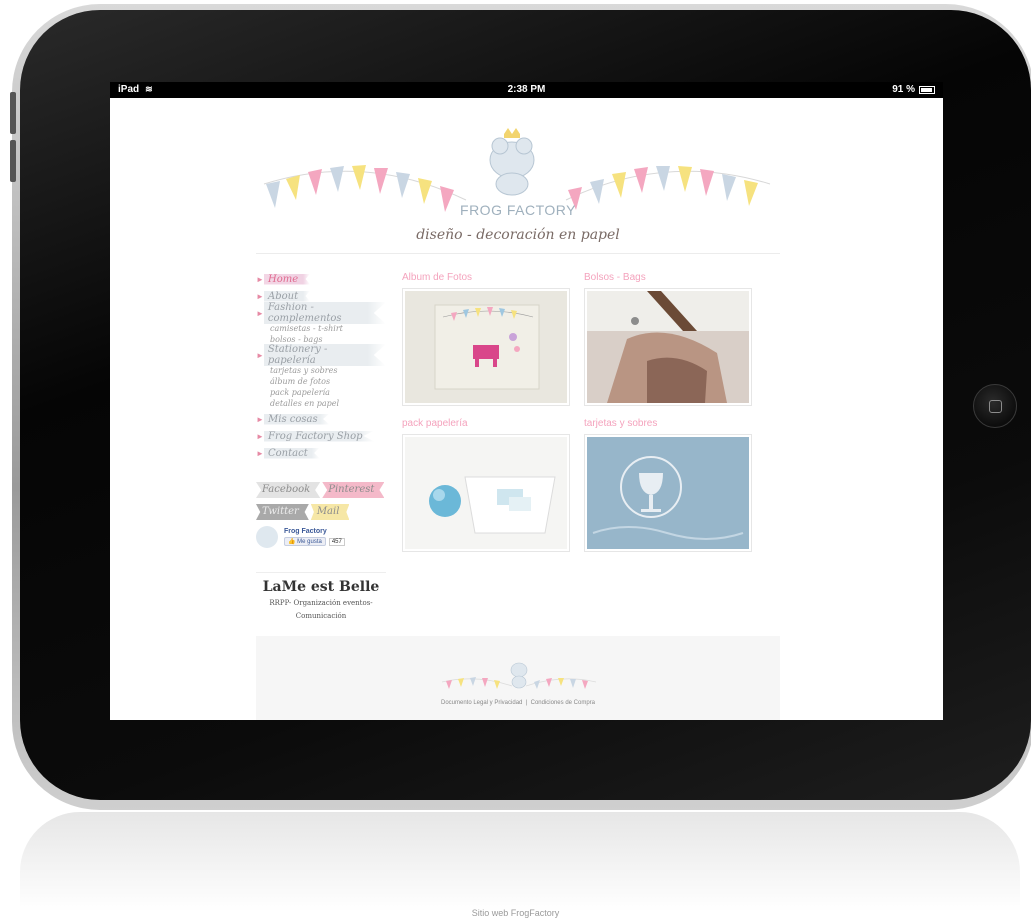 This screenshot has width=1031, height=921. Describe the element at coordinates (288, 490) in the screenshot. I see `facebook-link: Facebook` at that location.